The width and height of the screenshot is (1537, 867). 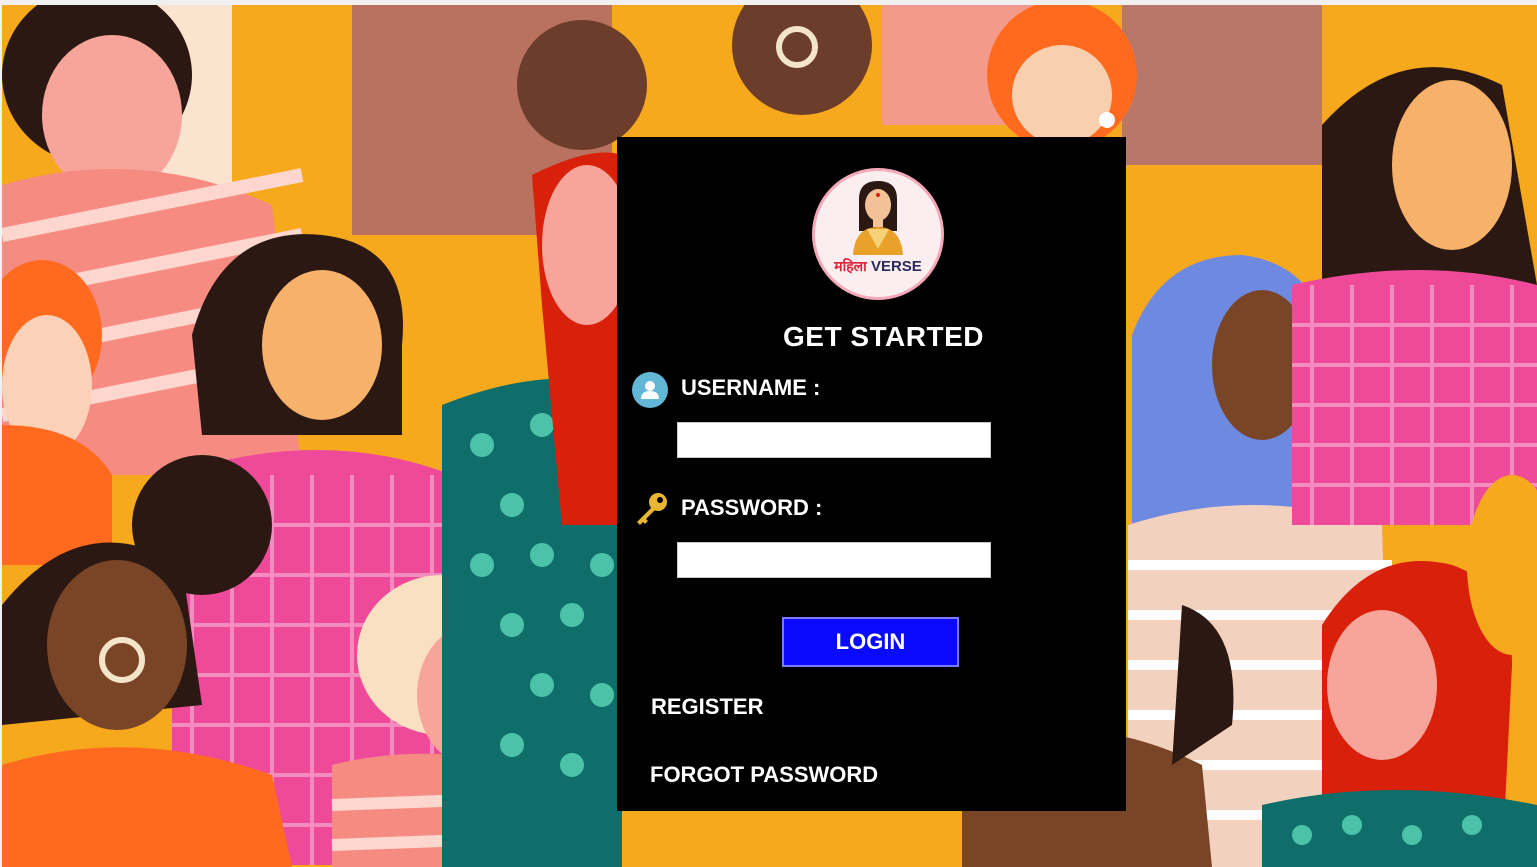 What do you see at coordinates (878, 218) in the screenshot?
I see `woman-avatar-icon` at bounding box center [878, 218].